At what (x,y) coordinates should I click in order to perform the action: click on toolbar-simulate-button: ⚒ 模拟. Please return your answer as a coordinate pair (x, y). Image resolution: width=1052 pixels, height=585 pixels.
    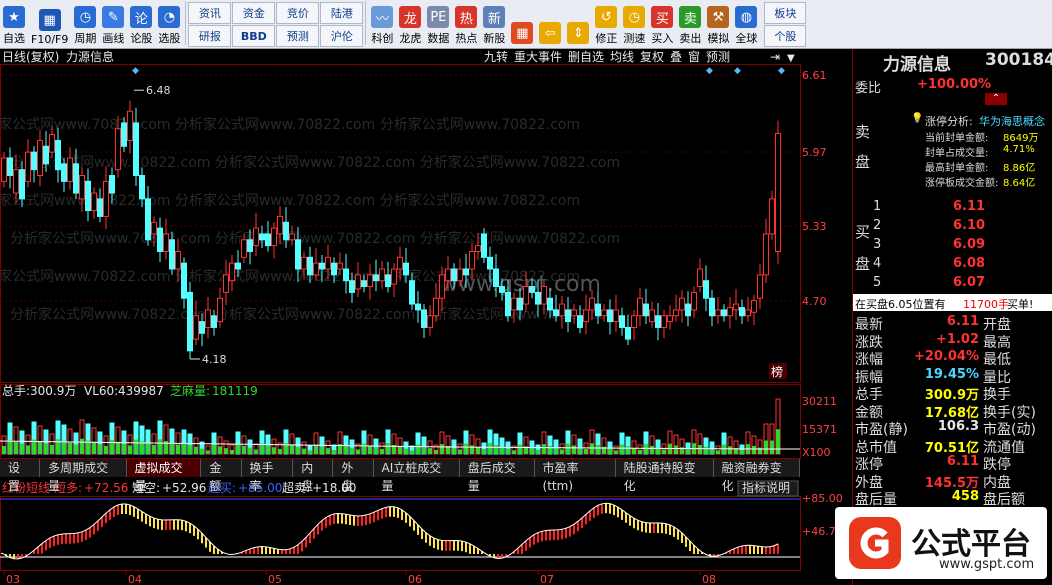
    Looking at the image, I should click on (718, 23).